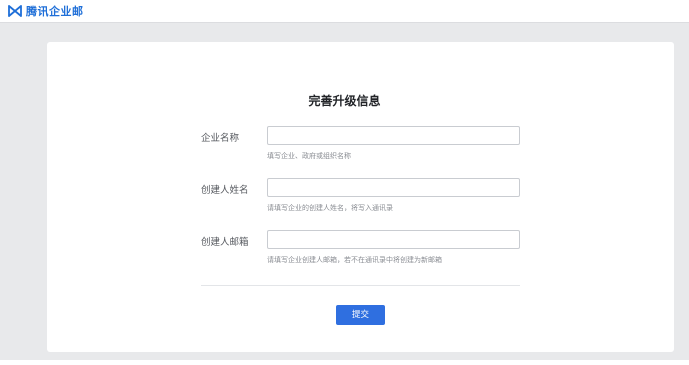  I want to click on brand-logo: 腾讯企业邮, so click(46, 11).